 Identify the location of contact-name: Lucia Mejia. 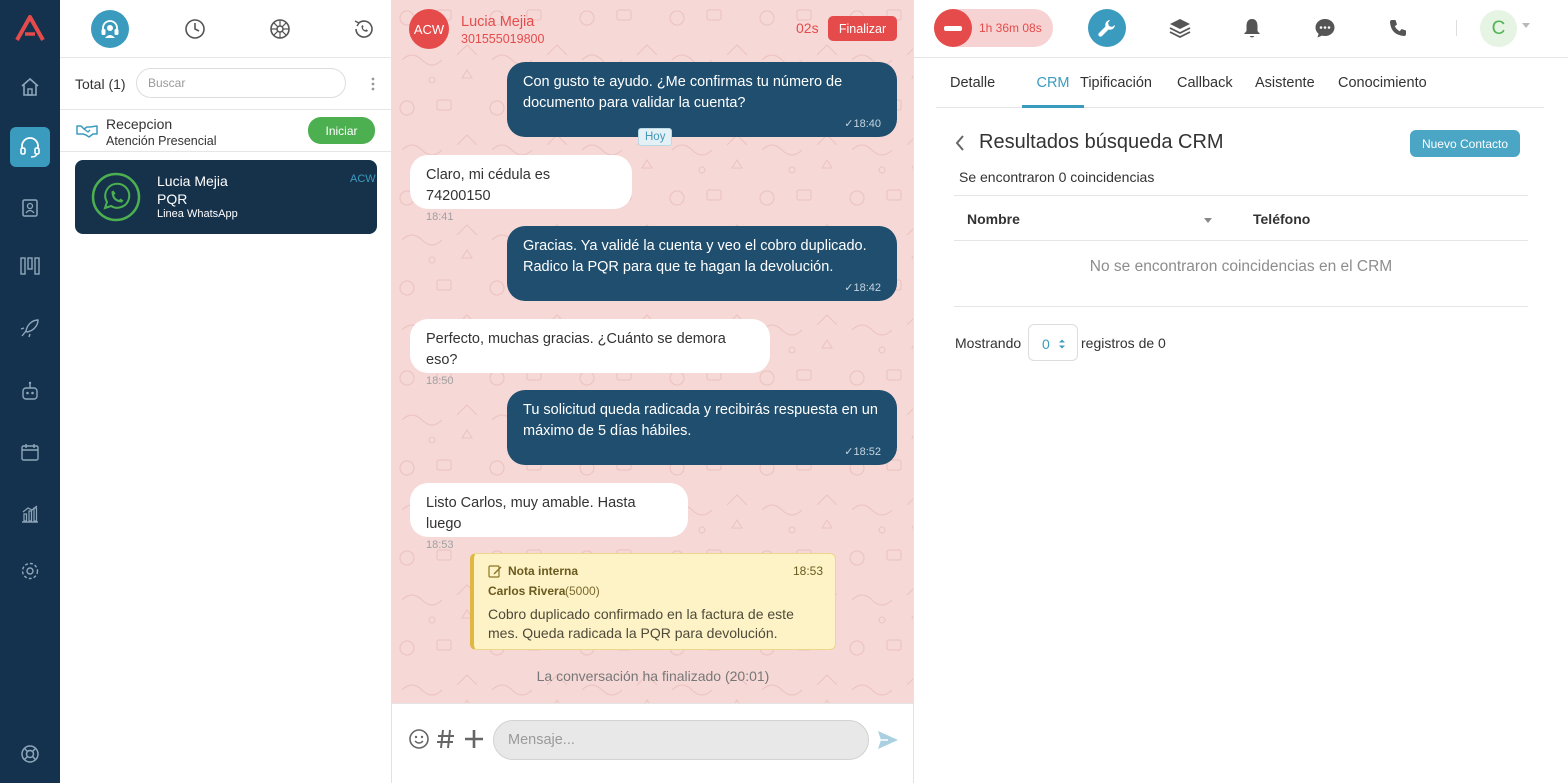
(497, 22).